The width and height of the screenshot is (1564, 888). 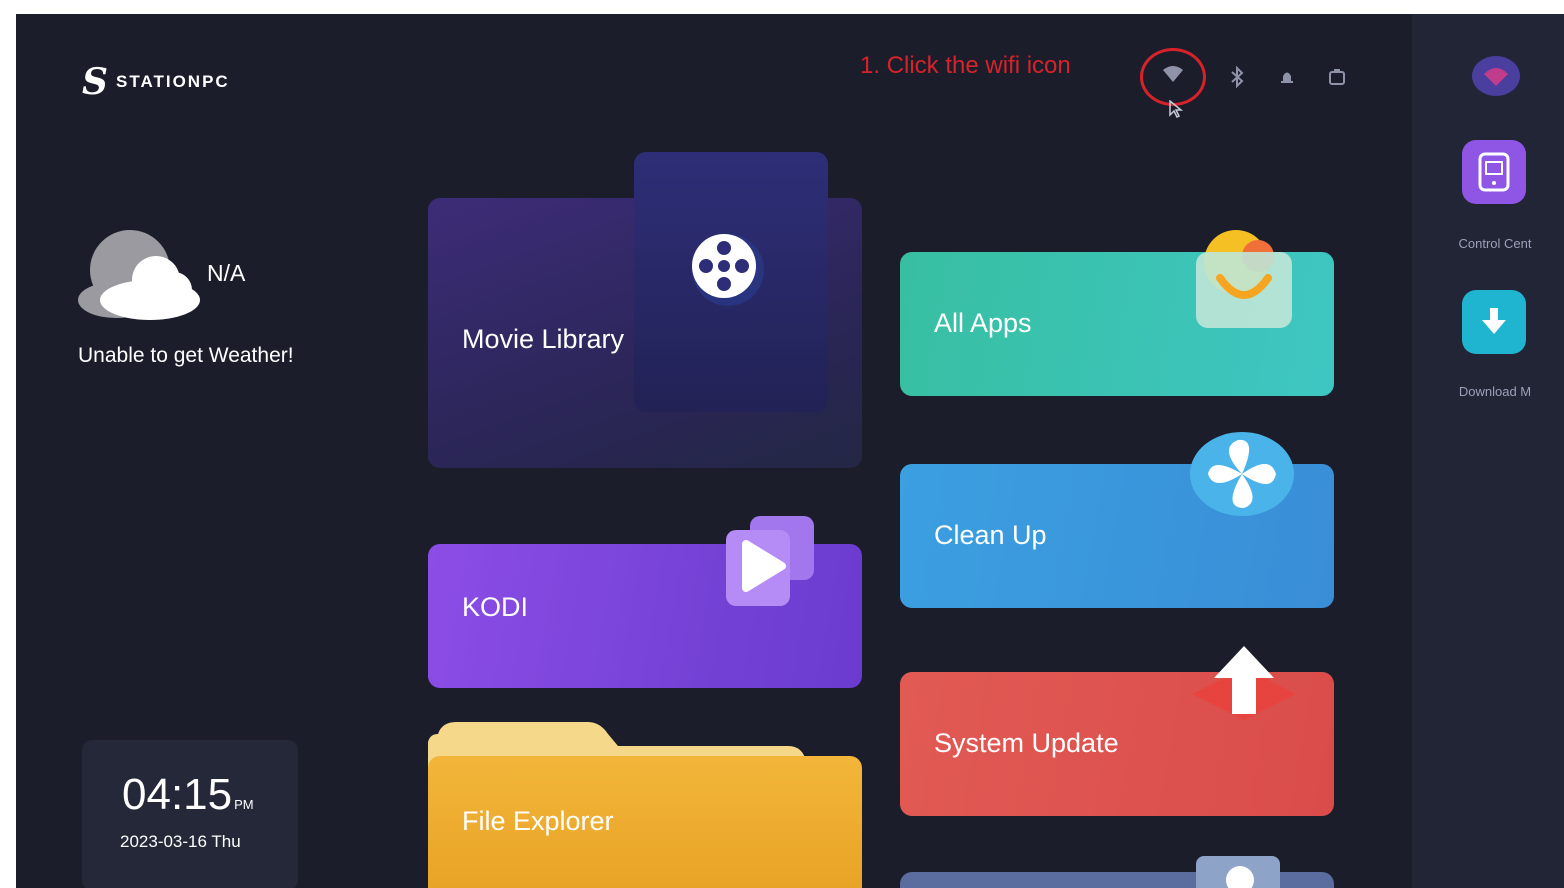 I want to click on app-store-bag-icon, so click(x=1244, y=282).